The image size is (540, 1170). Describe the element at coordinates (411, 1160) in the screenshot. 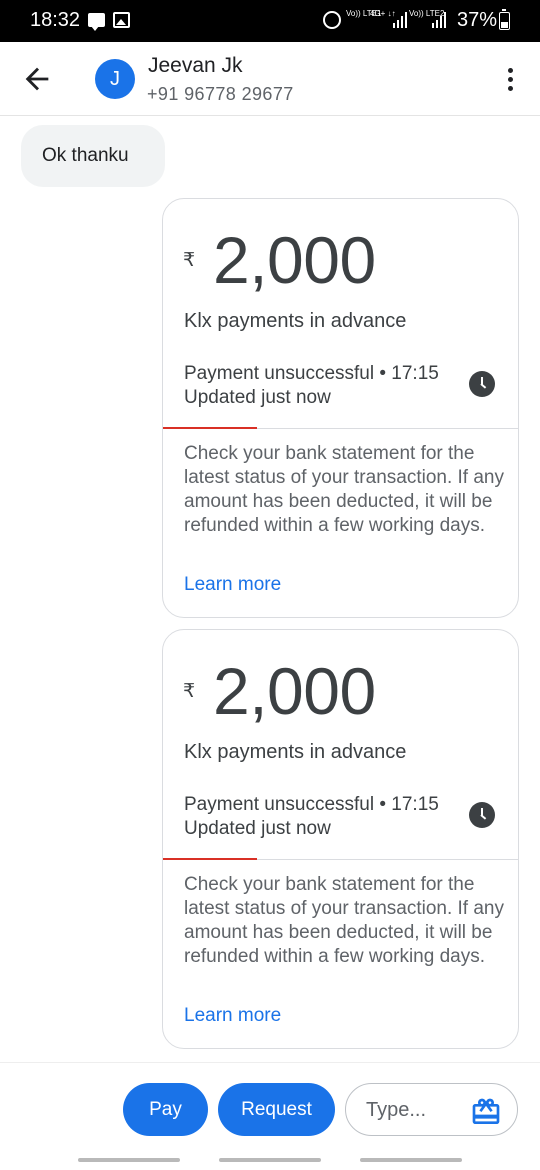

I see `nav-back` at that location.